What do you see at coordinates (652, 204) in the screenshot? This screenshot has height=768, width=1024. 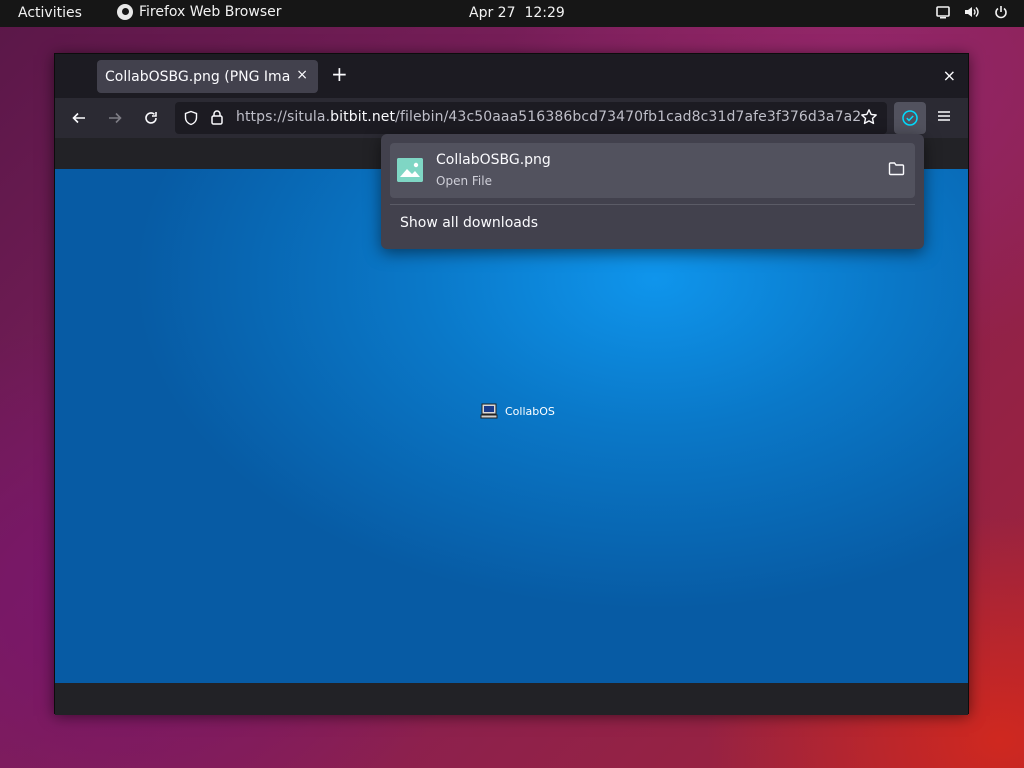 I see `panel-divider` at bounding box center [652, 204].